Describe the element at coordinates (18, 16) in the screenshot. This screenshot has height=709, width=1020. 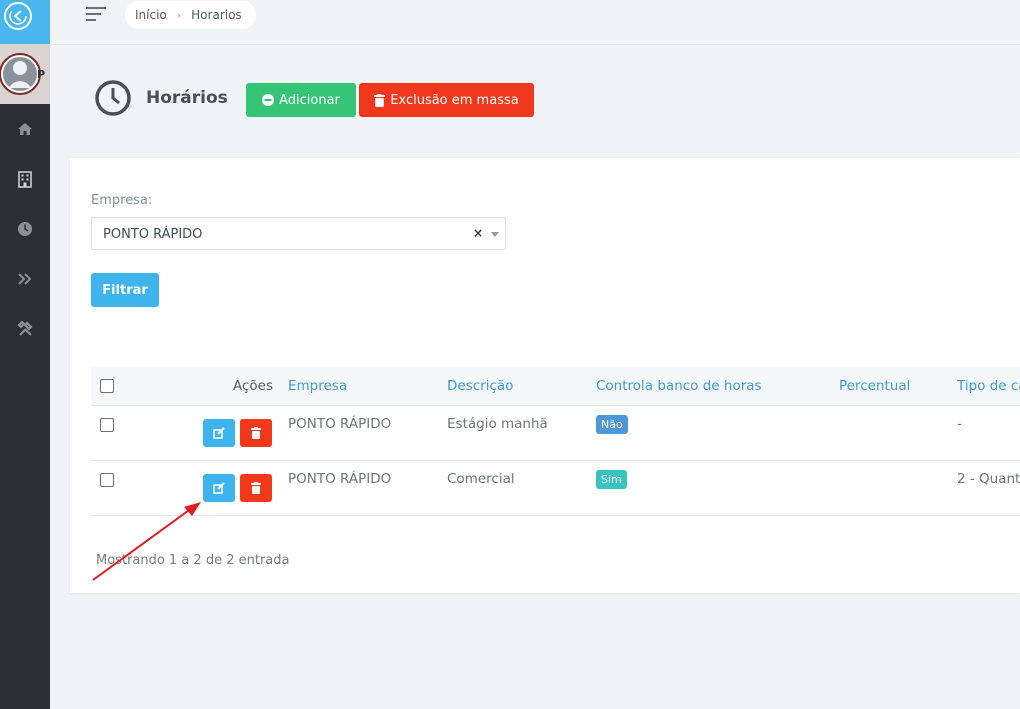
I see `app-logo-icon` at that location.